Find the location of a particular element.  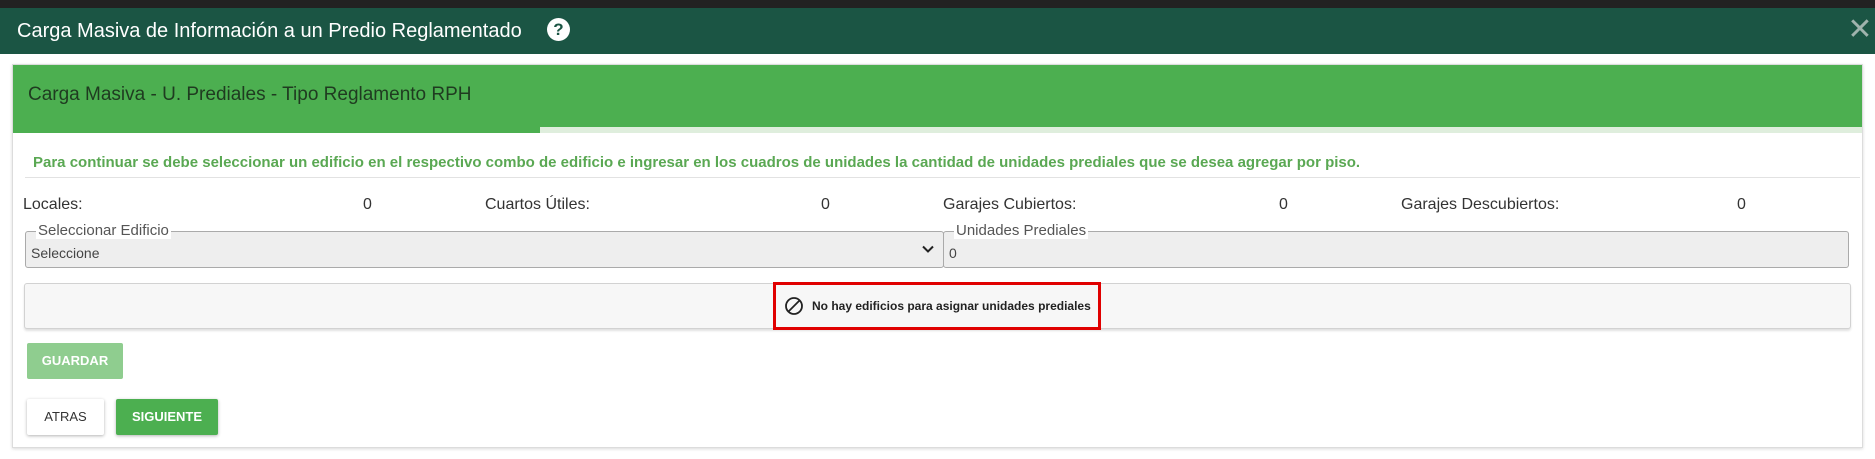

property-units-value: 0 is located at coordinates (953, 253).